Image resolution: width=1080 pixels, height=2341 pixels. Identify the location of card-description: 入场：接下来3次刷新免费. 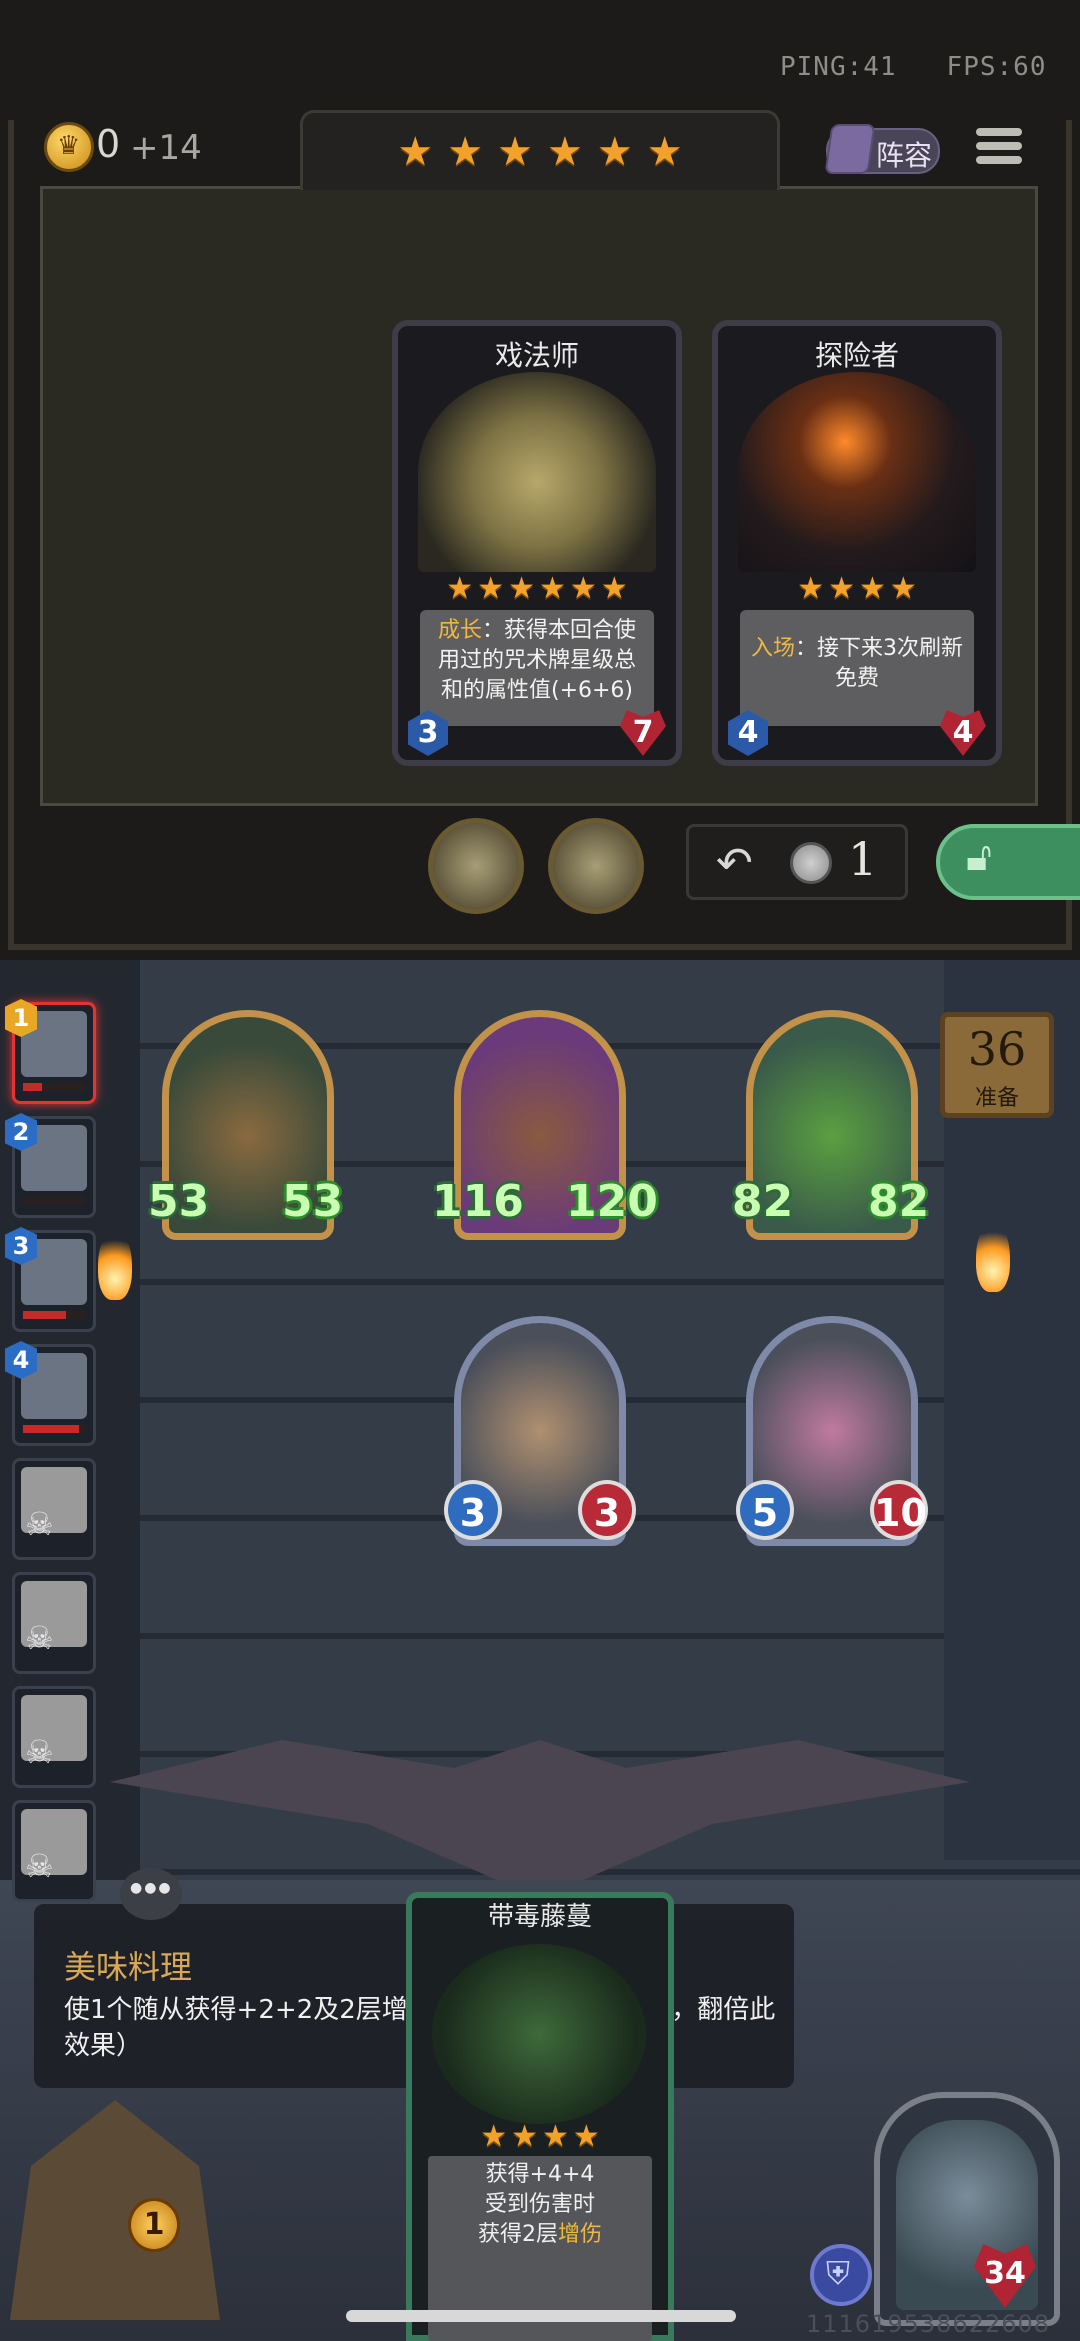
(857, 668).